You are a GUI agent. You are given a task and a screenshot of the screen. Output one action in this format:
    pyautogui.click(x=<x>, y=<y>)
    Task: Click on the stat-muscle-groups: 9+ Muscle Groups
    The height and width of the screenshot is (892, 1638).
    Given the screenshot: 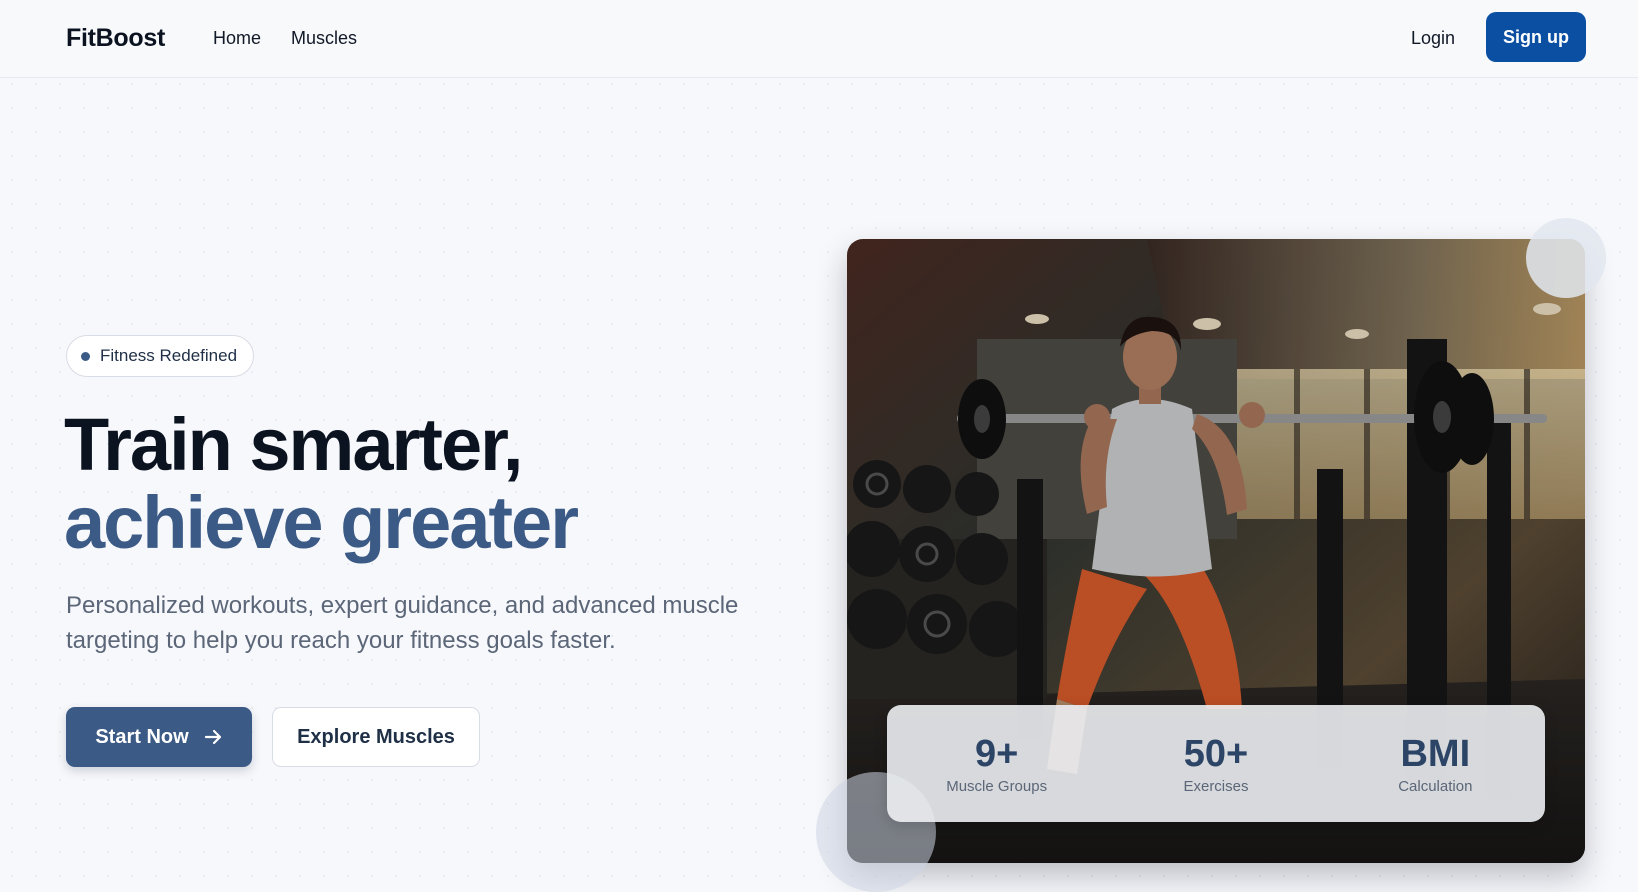 What is the action you would take?
    pyautogui.click(x=997, y=764)
    